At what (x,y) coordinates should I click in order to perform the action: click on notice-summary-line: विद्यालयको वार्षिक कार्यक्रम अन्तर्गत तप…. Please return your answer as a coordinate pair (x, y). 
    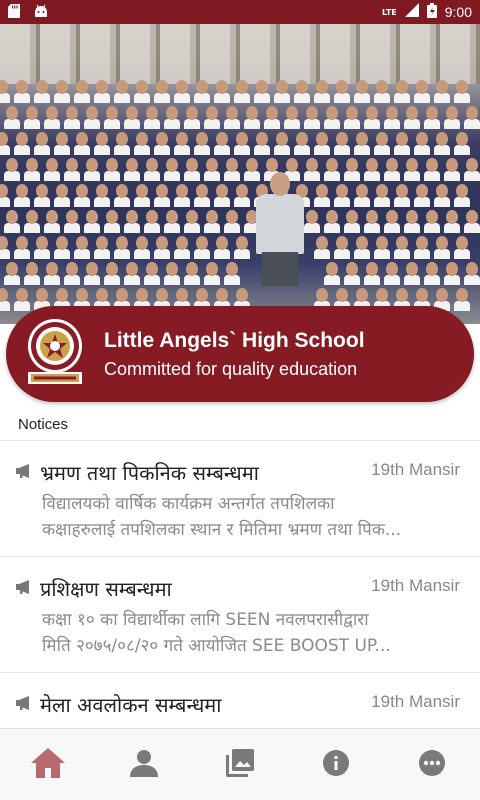
    Looking at the image, I should click on (188, 504).